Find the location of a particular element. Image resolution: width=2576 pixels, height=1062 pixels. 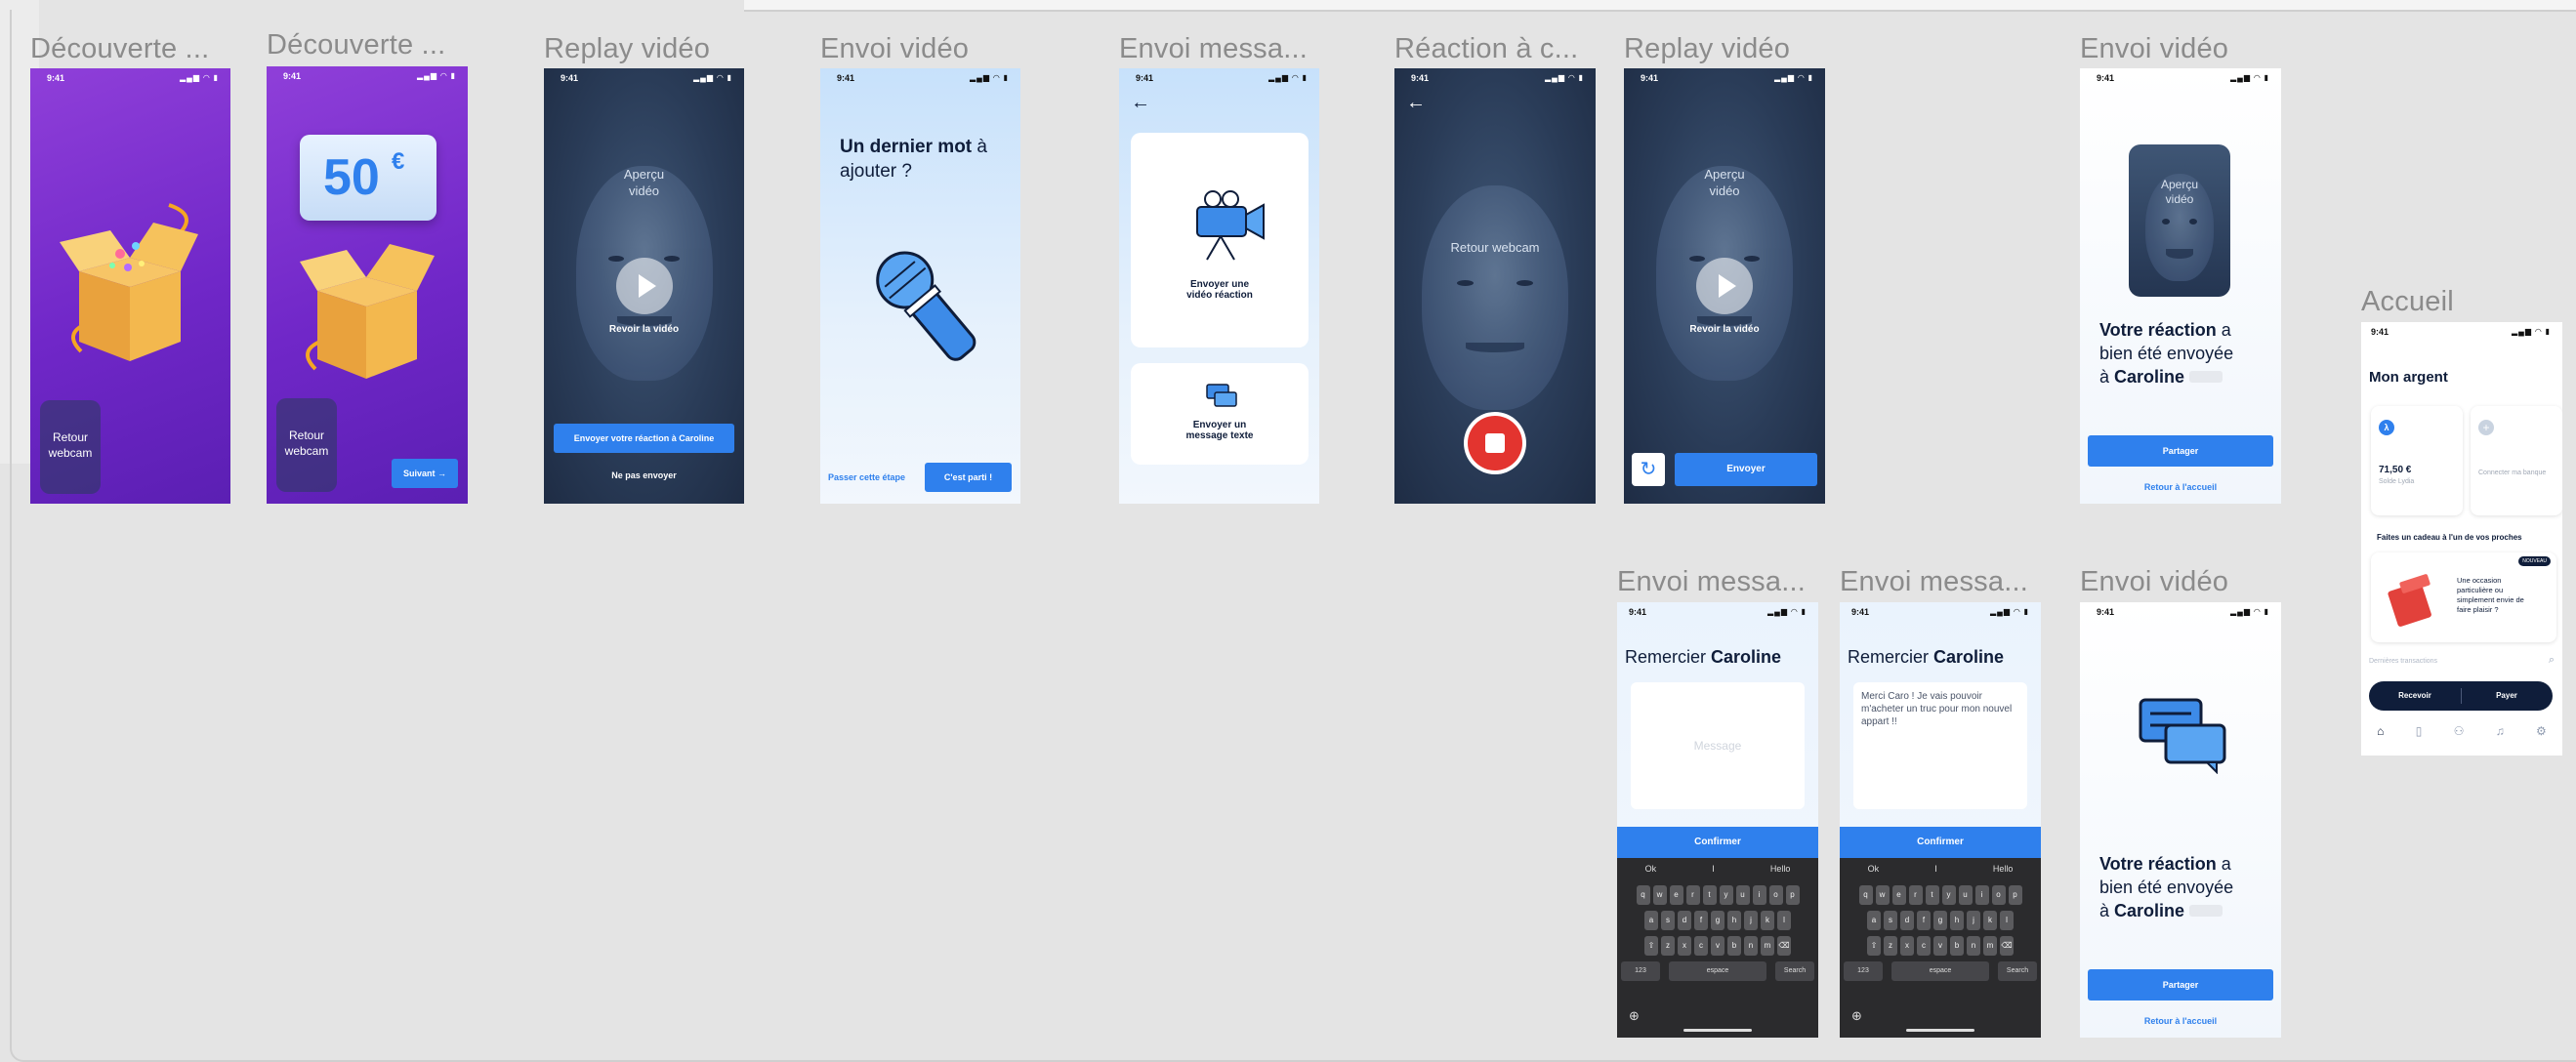

balance-card: λ 71,50 € Solde Lydia is located at coordinates (2417, 460).